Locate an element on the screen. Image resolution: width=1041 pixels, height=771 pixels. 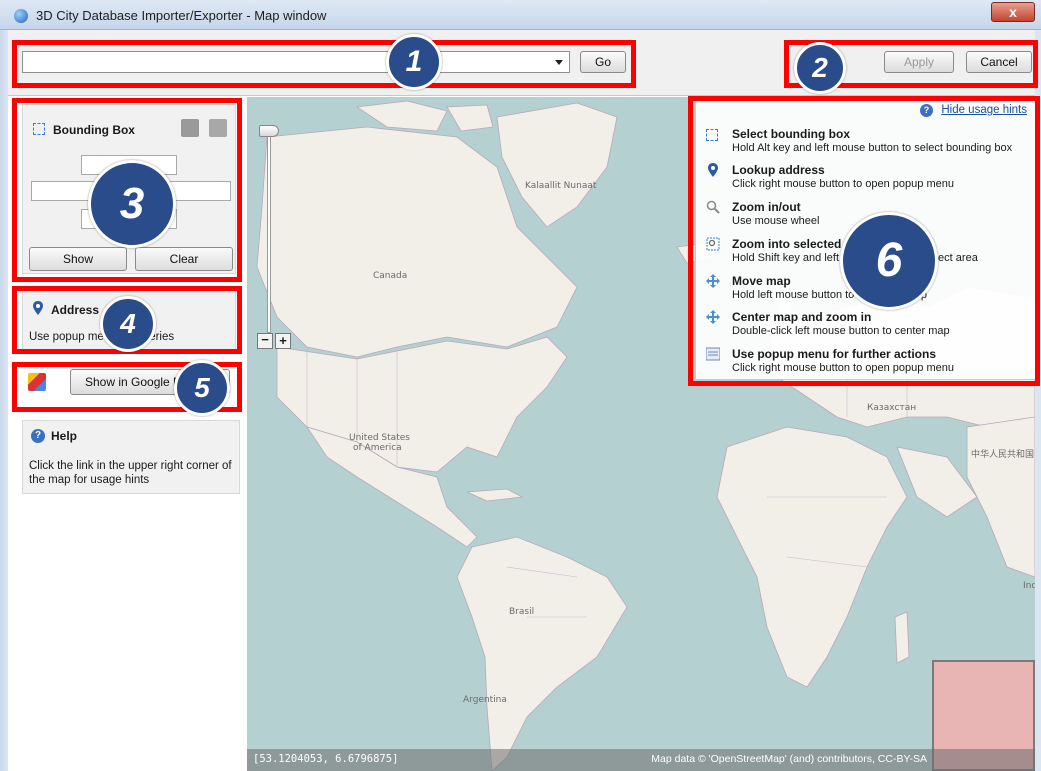
callout-badge-5: 5 is located at coordinates (202, 388).